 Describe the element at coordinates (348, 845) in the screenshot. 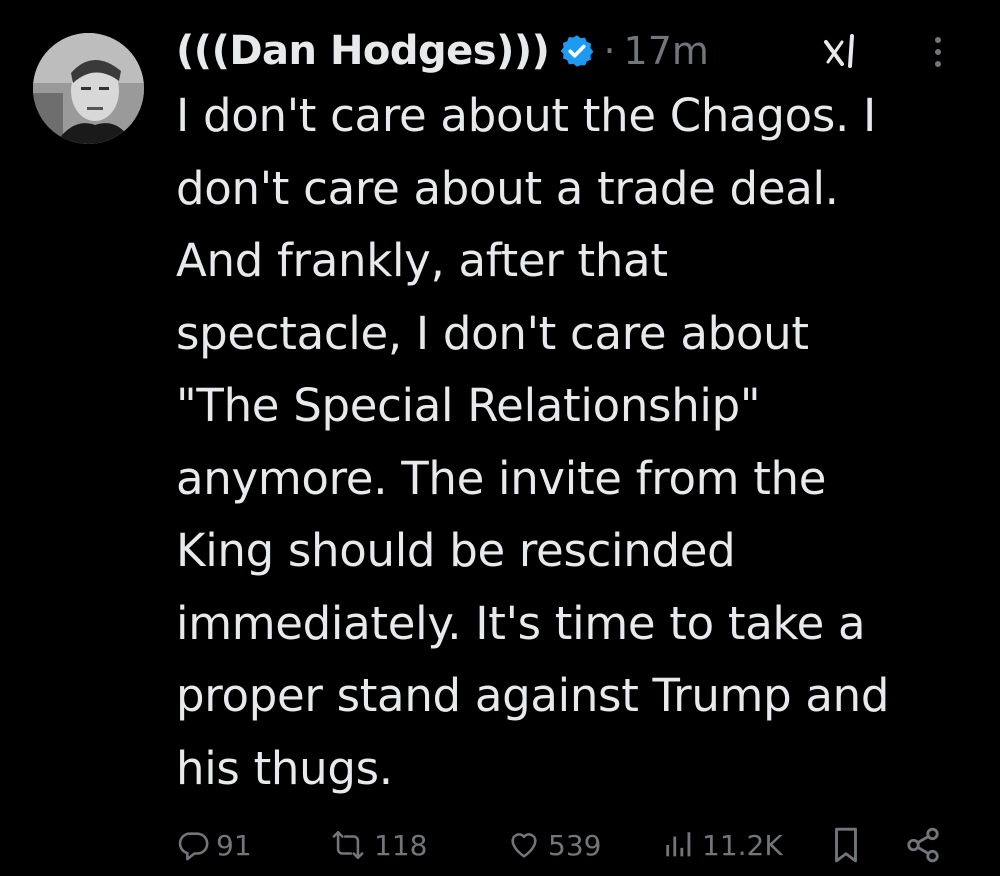

I see `retweet-icon` at that location.